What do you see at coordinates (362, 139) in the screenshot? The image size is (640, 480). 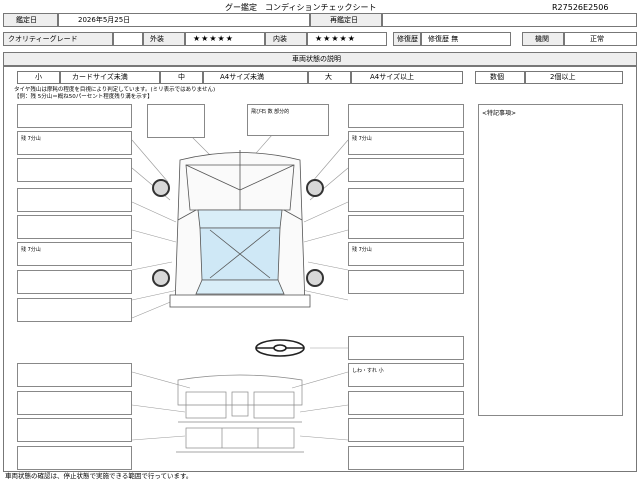 I see `tire-fr-label: 残 7分山` at bounding box center [362, 139].